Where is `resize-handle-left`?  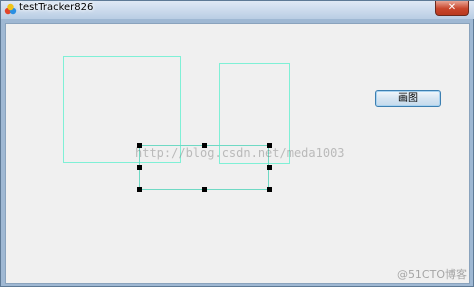
resize-handle-left is located at coordinates (139, 167).